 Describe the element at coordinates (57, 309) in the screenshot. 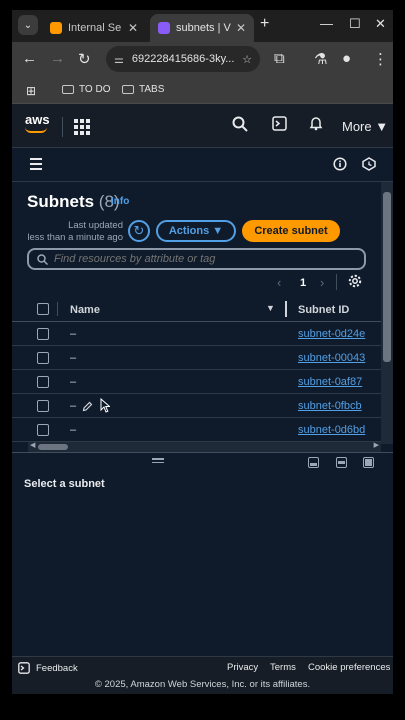

I see `column-divider` at that location.